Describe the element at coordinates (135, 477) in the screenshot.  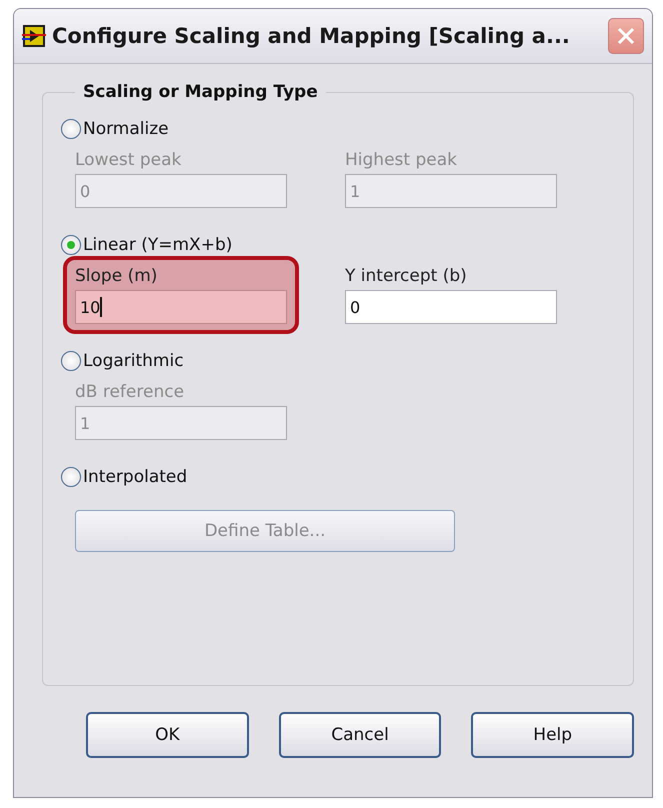
I see `radio-label: Interpolated` at that location.